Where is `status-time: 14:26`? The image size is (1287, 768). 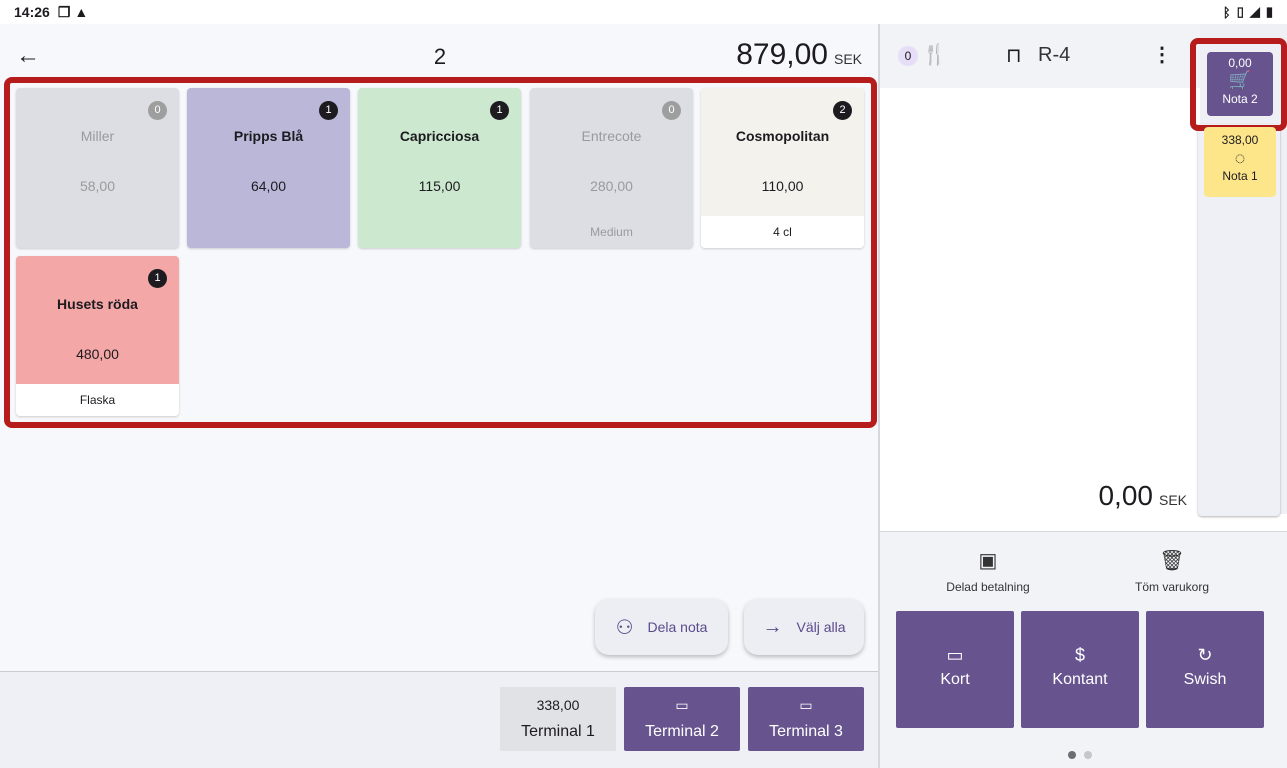 status-time: 14:26 is located at coordinates (32, 12).